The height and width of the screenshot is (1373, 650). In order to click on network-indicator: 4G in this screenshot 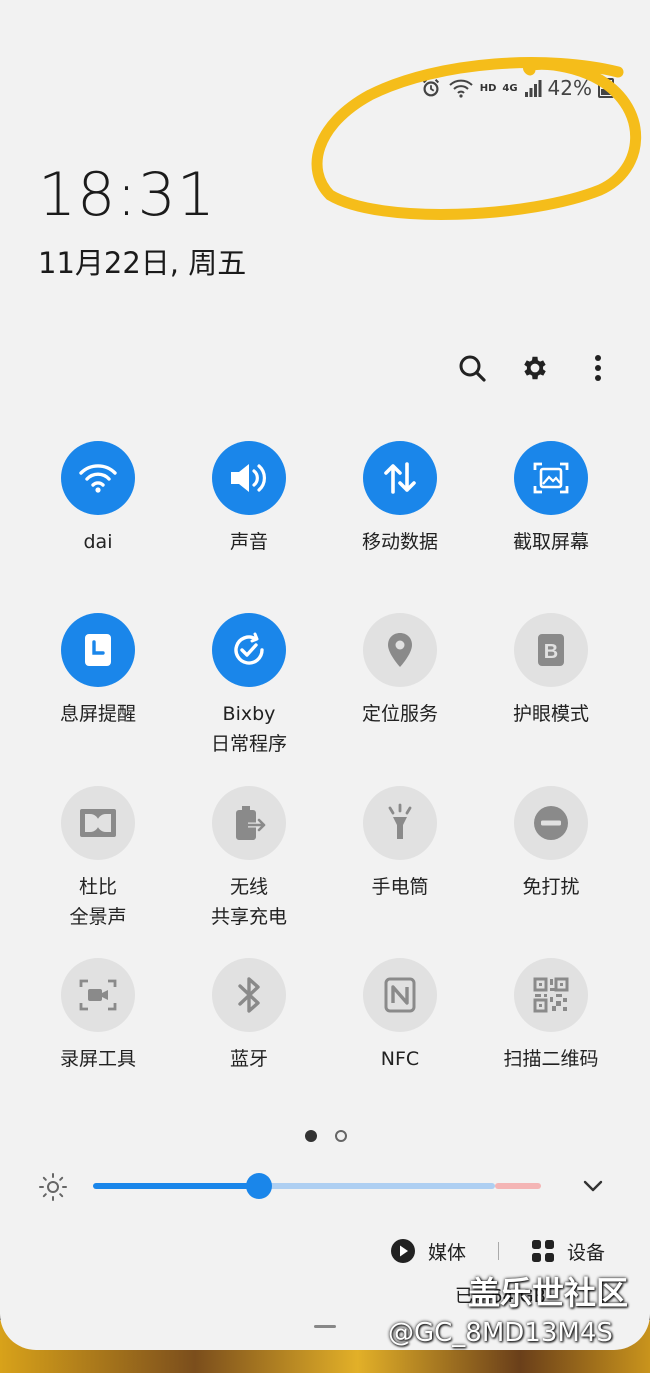, I will do `click(510, 88)`.